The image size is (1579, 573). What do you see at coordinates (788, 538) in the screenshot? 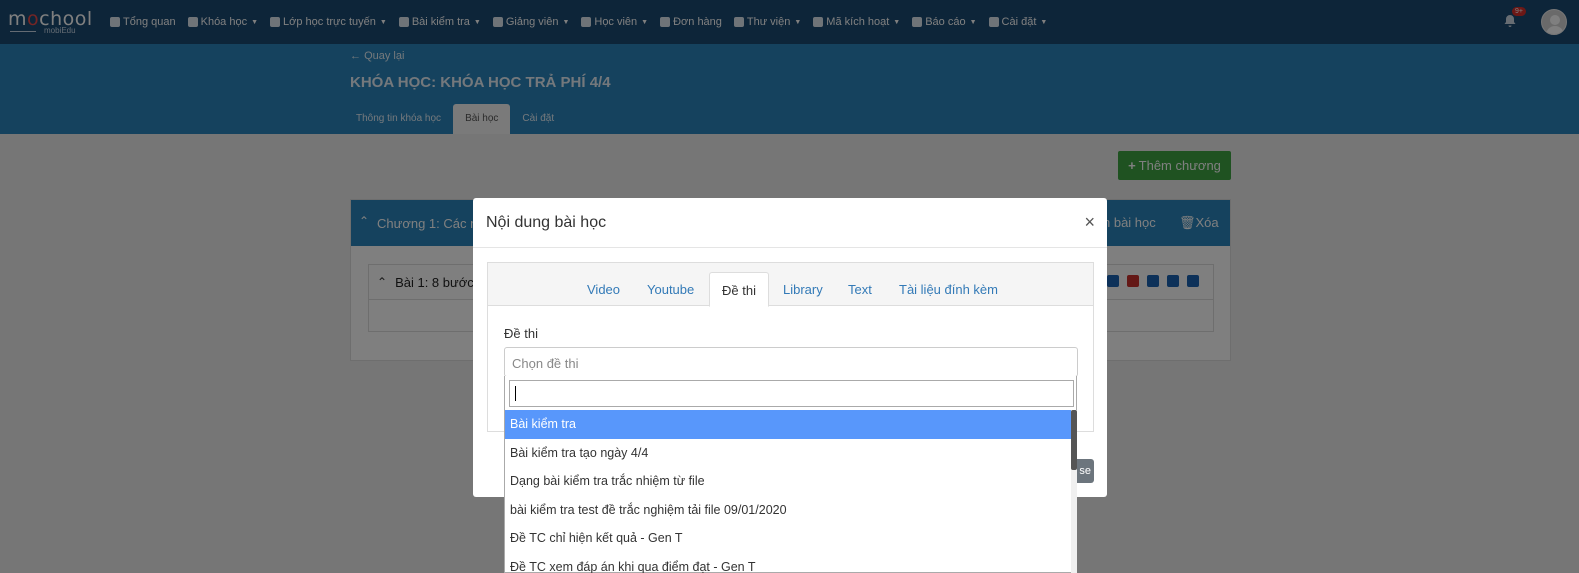
I see `dropdown-option: Đề TC chỉ hiện kết quả - Gen T` at bounding box center [788, 538].